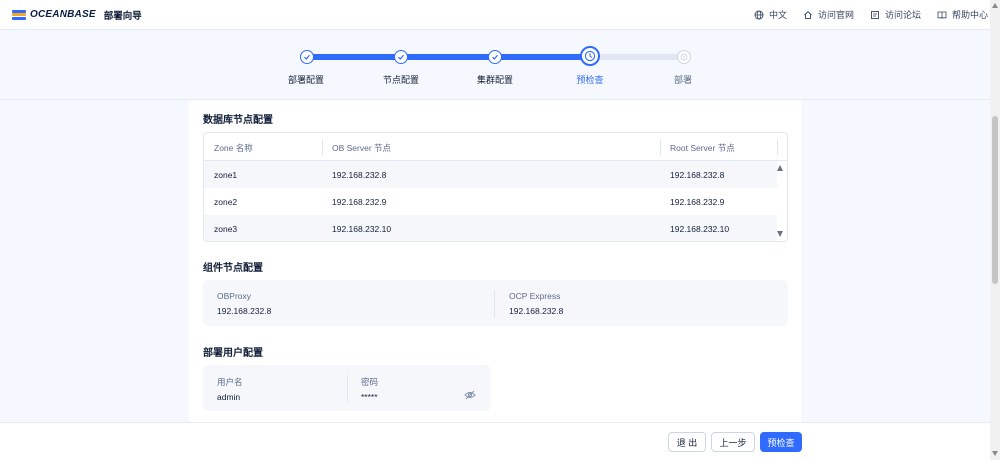 This screenshot has width=1000, height=460. I want to click on step-label-deploy-config: 部署配置, so click(306, 79).